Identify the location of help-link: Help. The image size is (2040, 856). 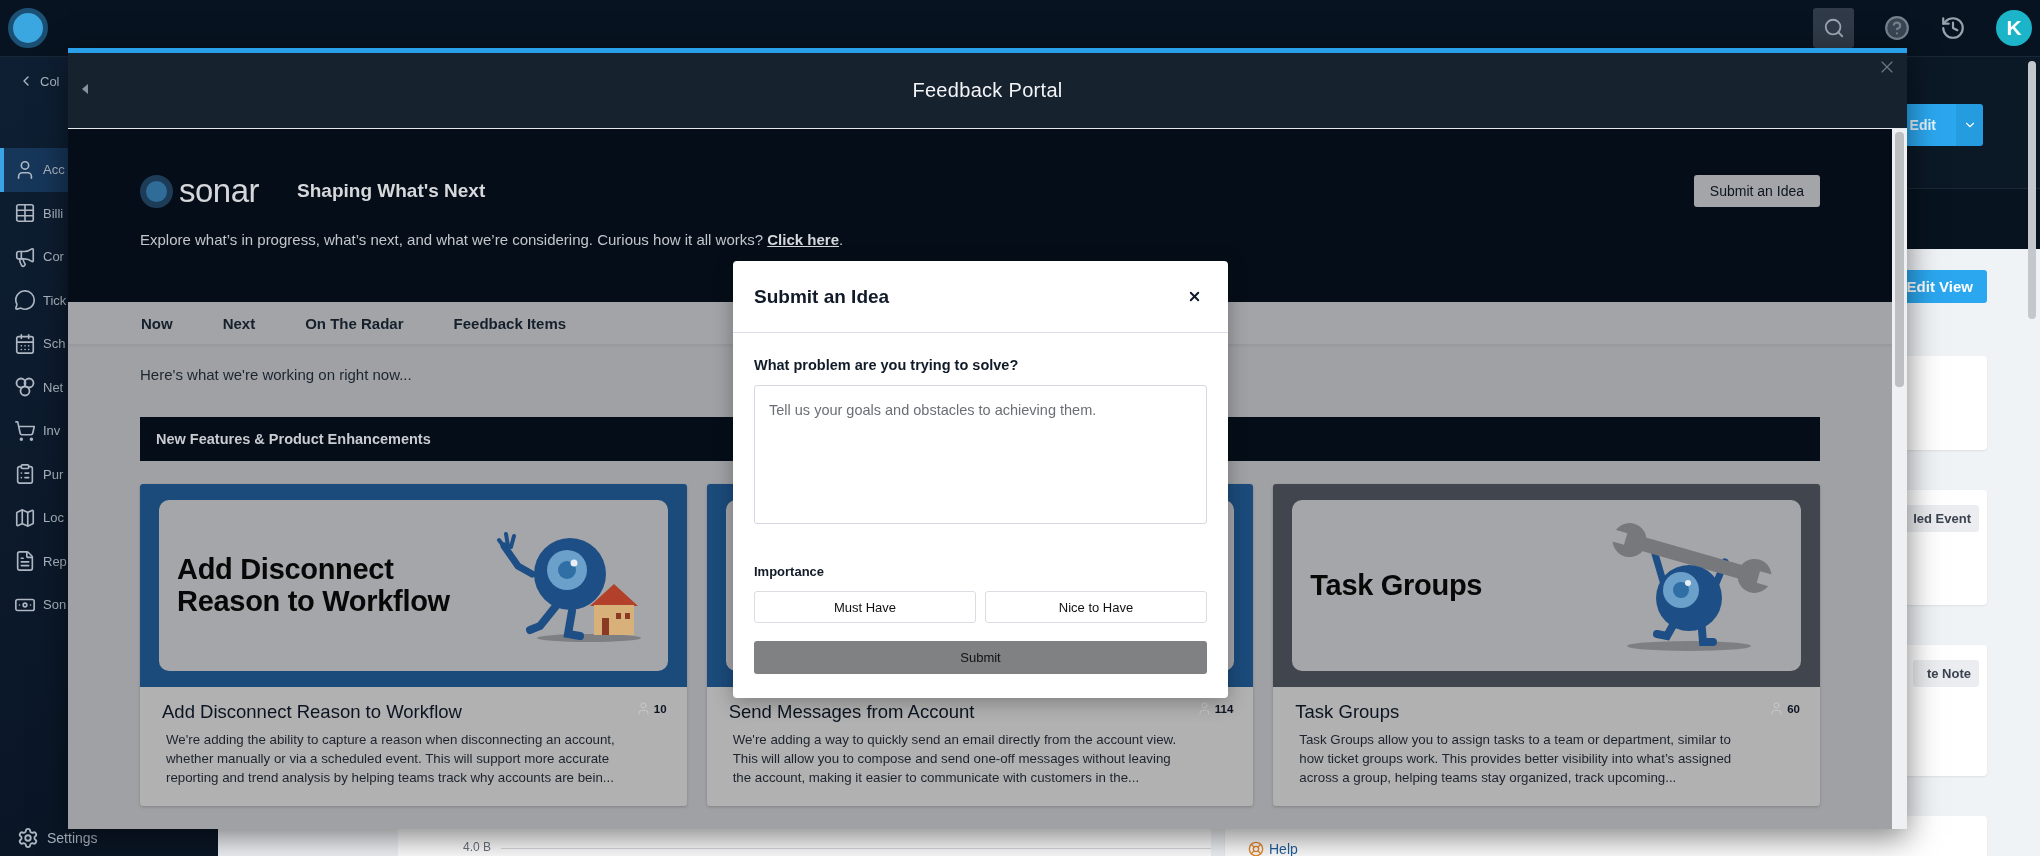
(1273, 848).